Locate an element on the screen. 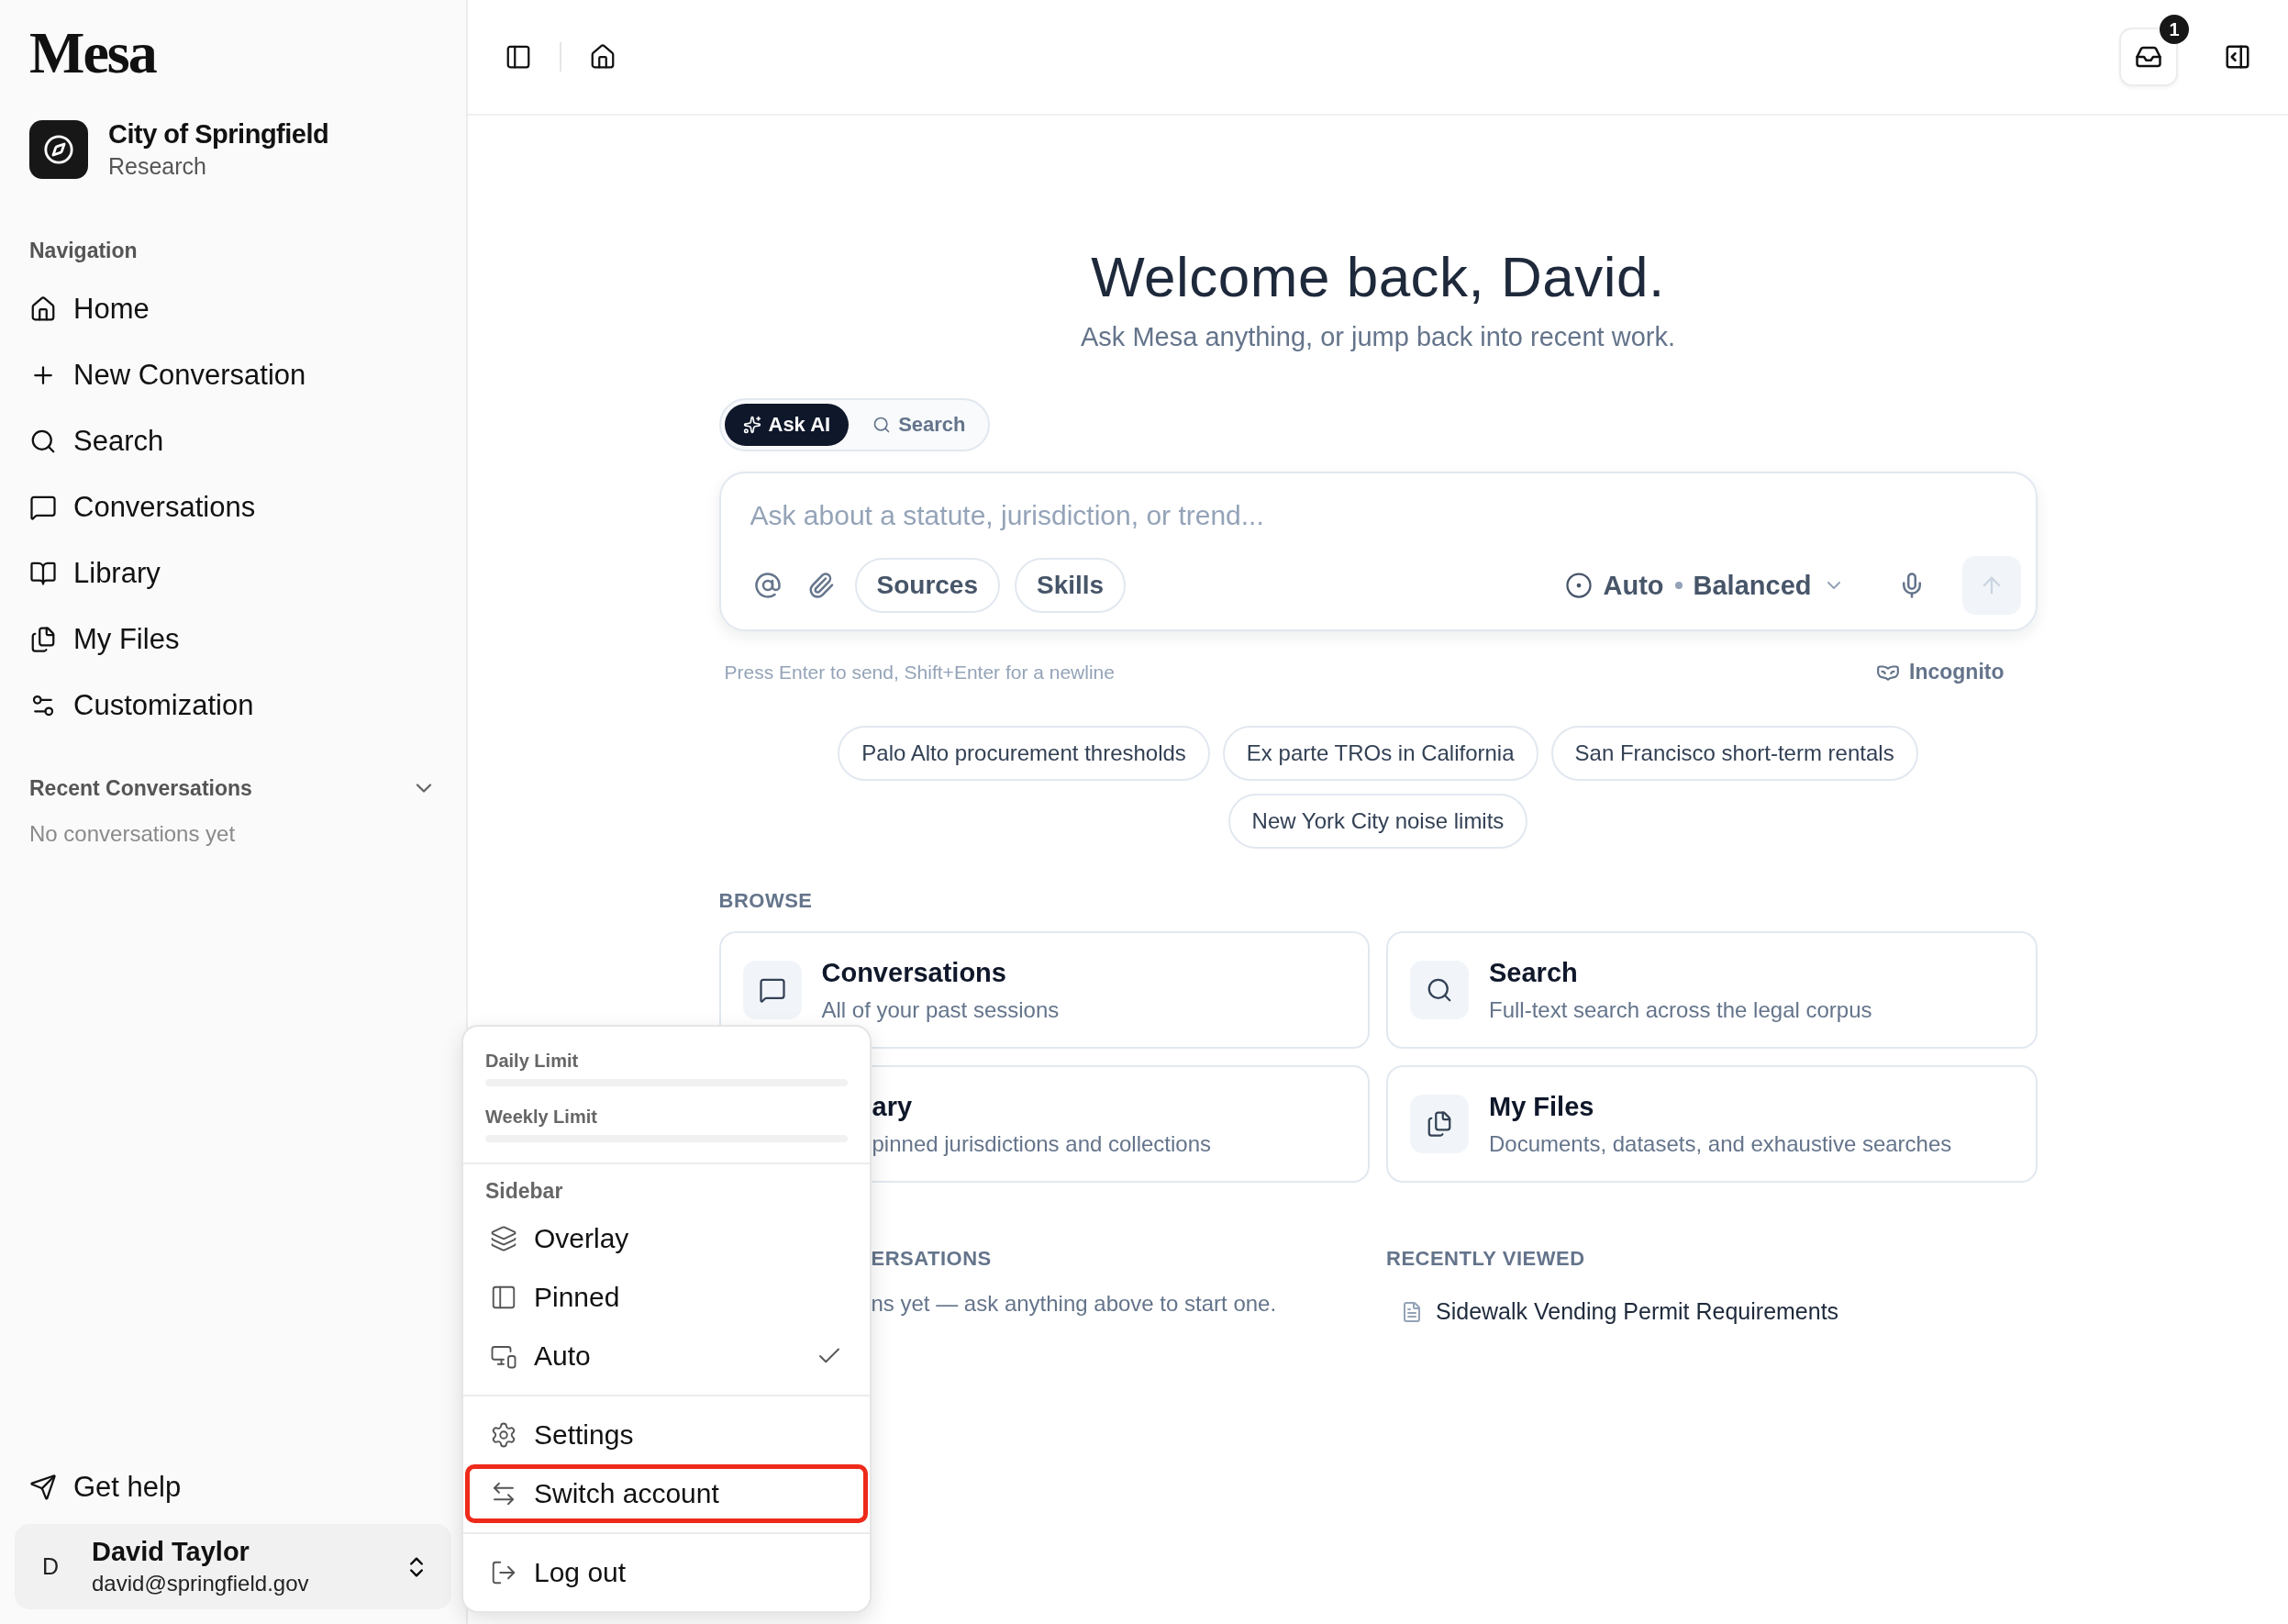 This screenshot has height=1624, width=2288. send-icon is located at coordinates (43, 1487).